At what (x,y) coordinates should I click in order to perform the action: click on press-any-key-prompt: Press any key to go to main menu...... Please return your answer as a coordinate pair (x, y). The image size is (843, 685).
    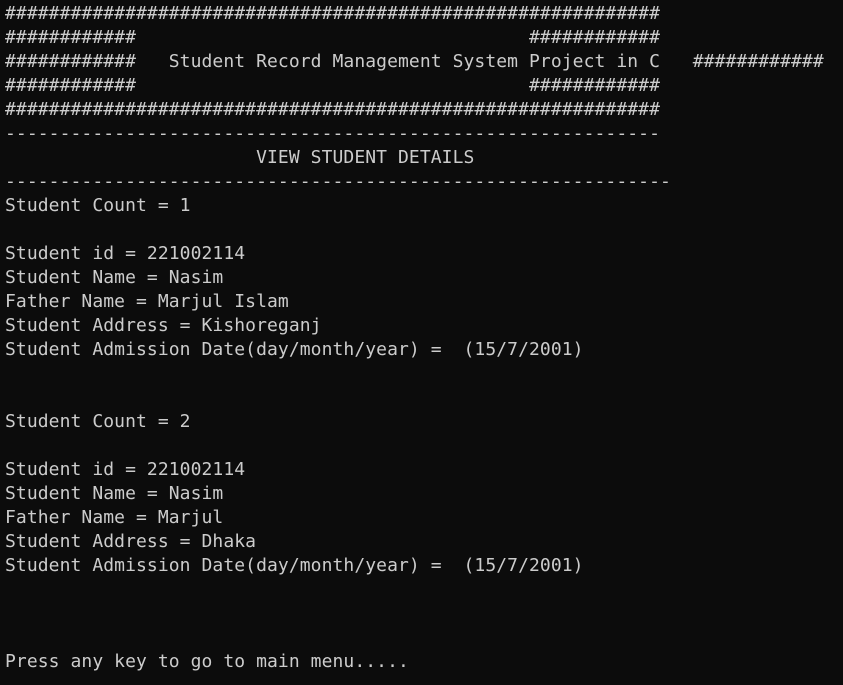
    Looking at the image, I should click on (207, 661).